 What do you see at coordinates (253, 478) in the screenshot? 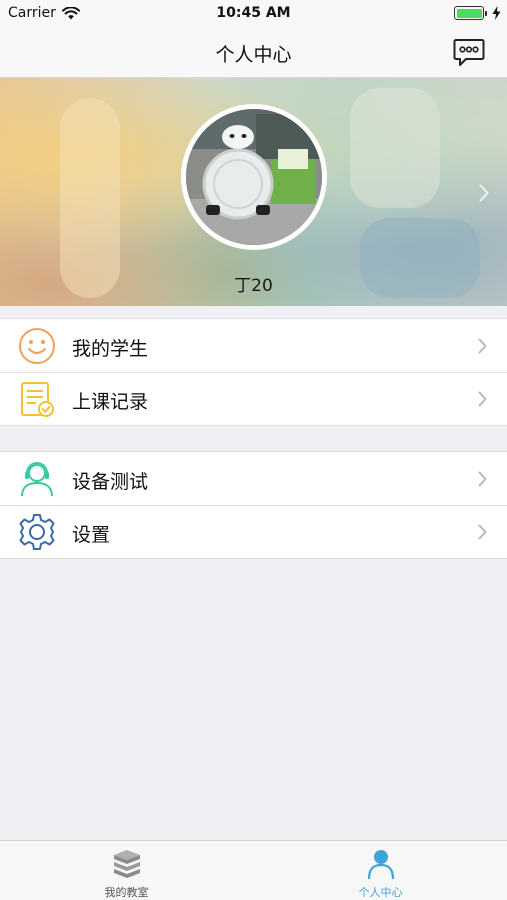
I see `menu-item-device-test: 设备测试` at bounding box center [253, 478].